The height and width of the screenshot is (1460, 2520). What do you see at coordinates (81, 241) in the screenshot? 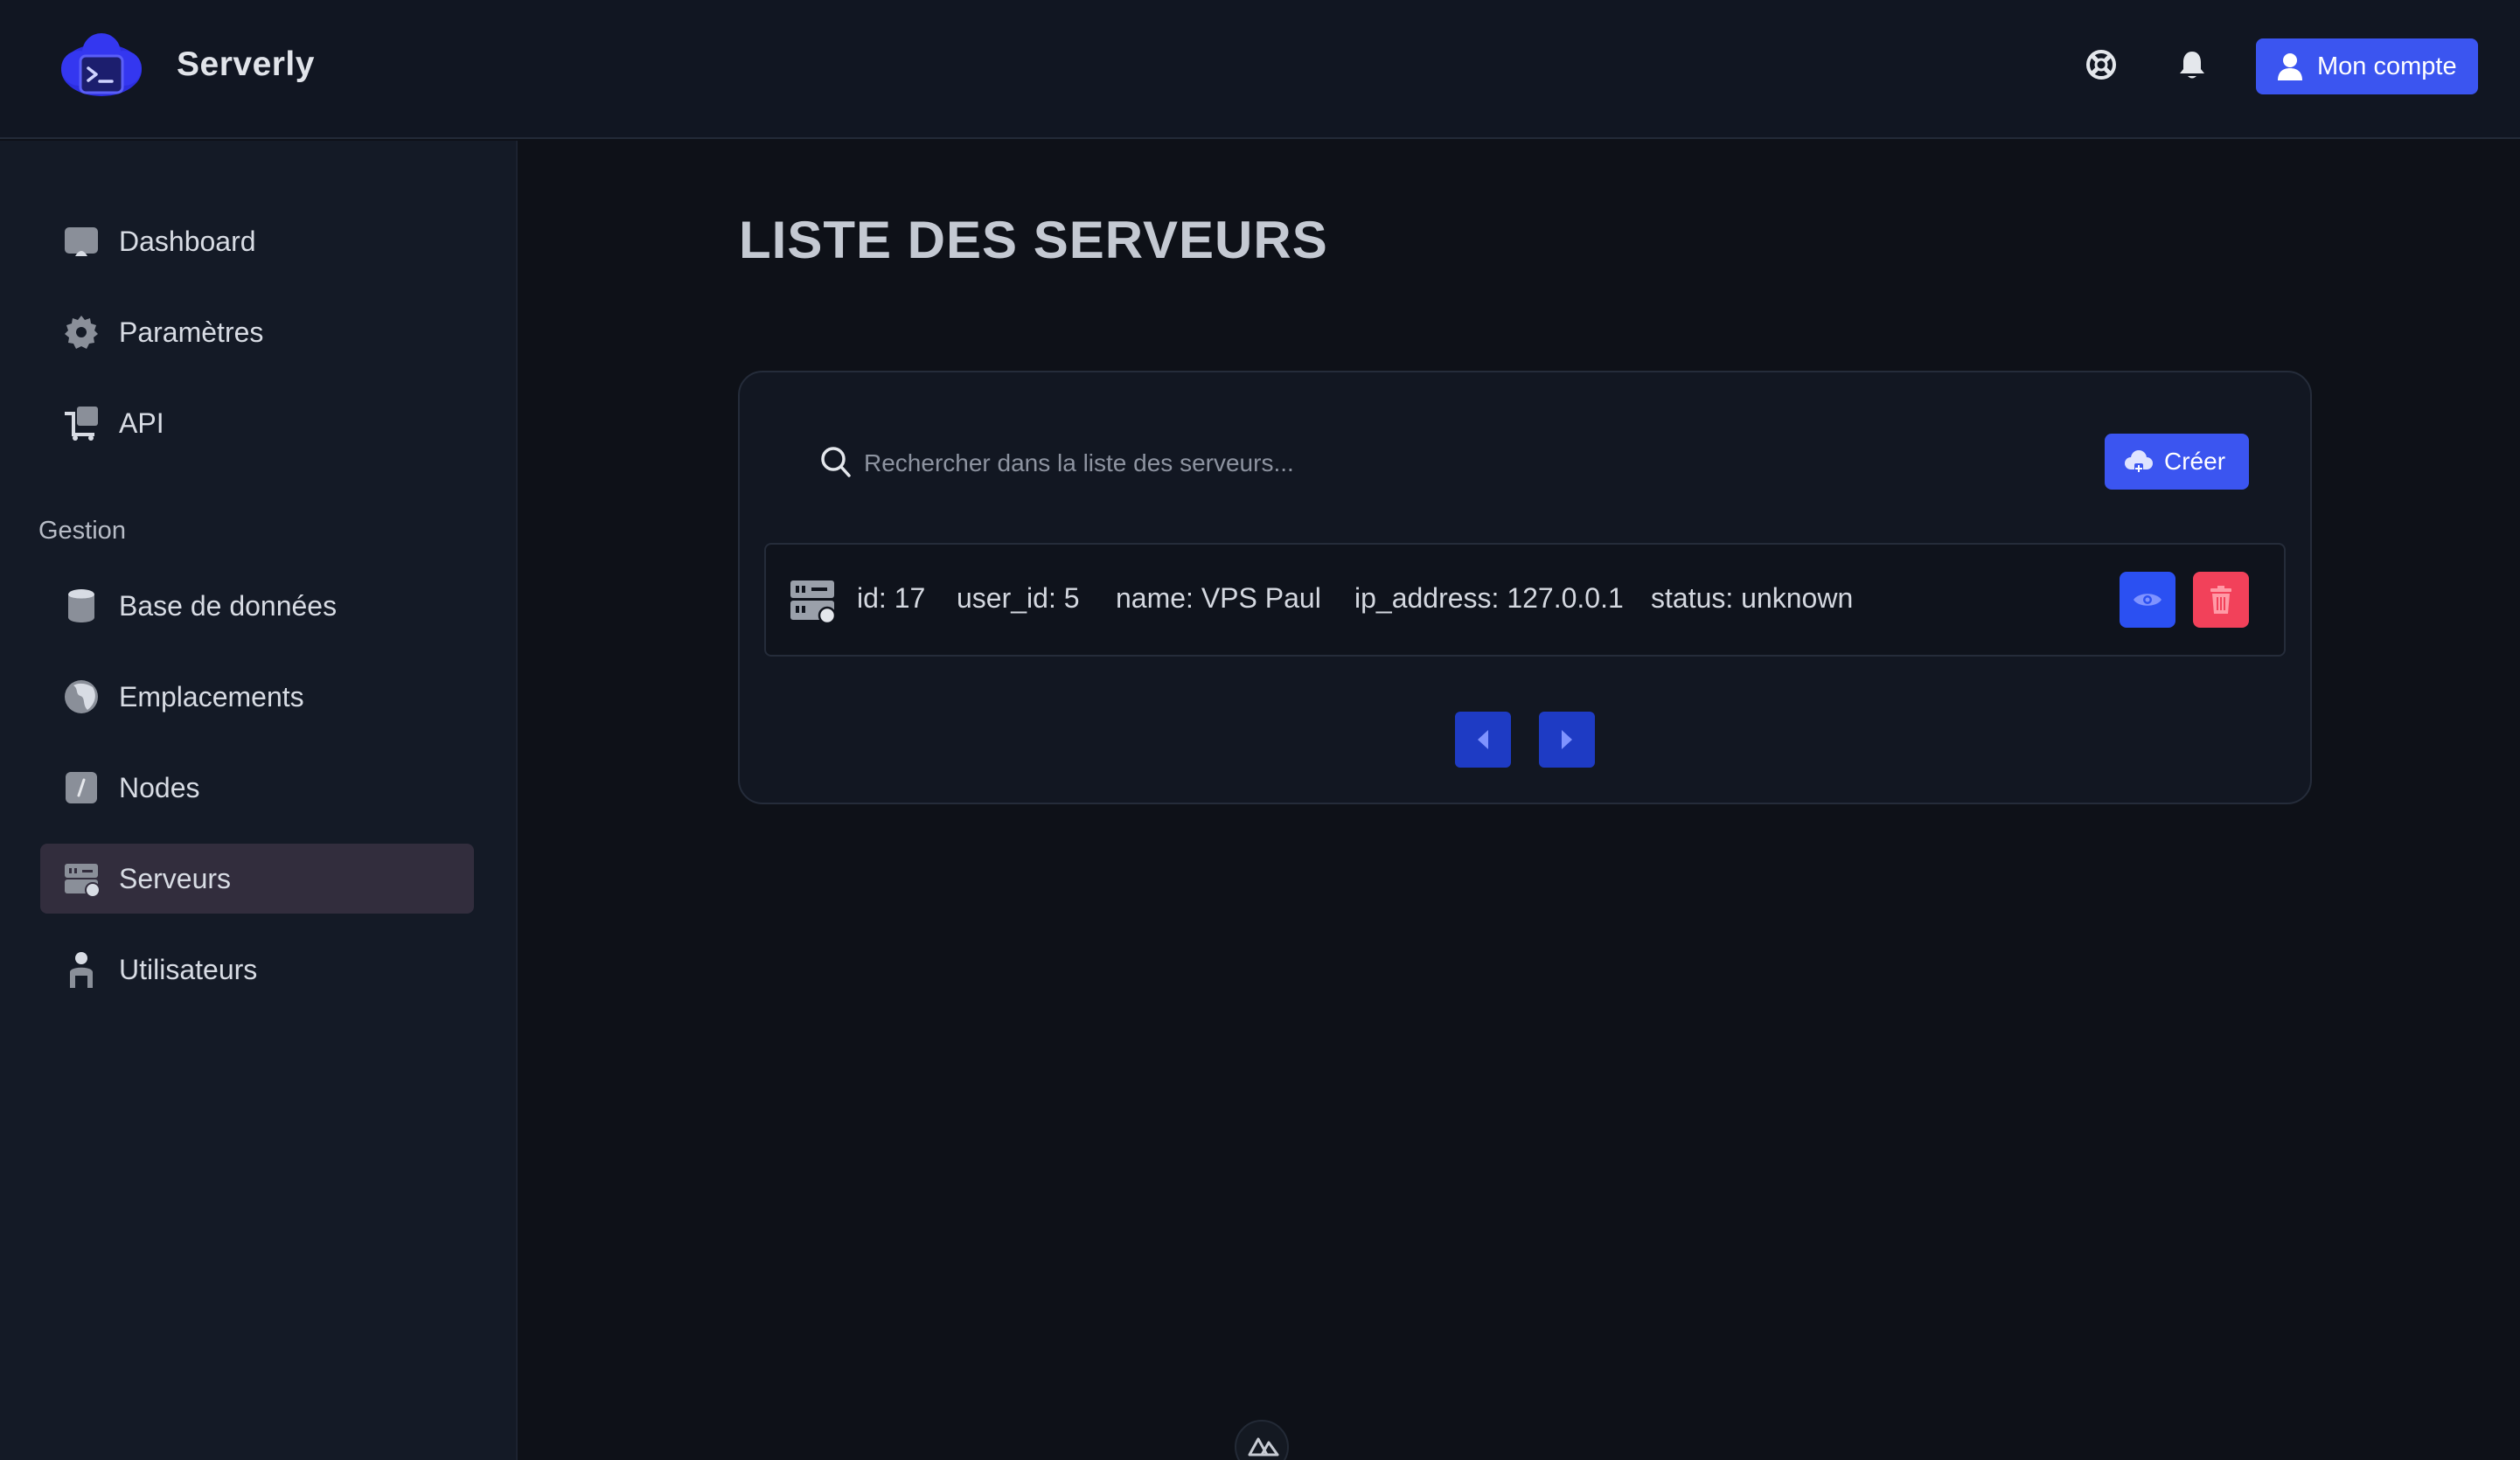
I see `dashboard-icon` at bounding box center [81, 241].